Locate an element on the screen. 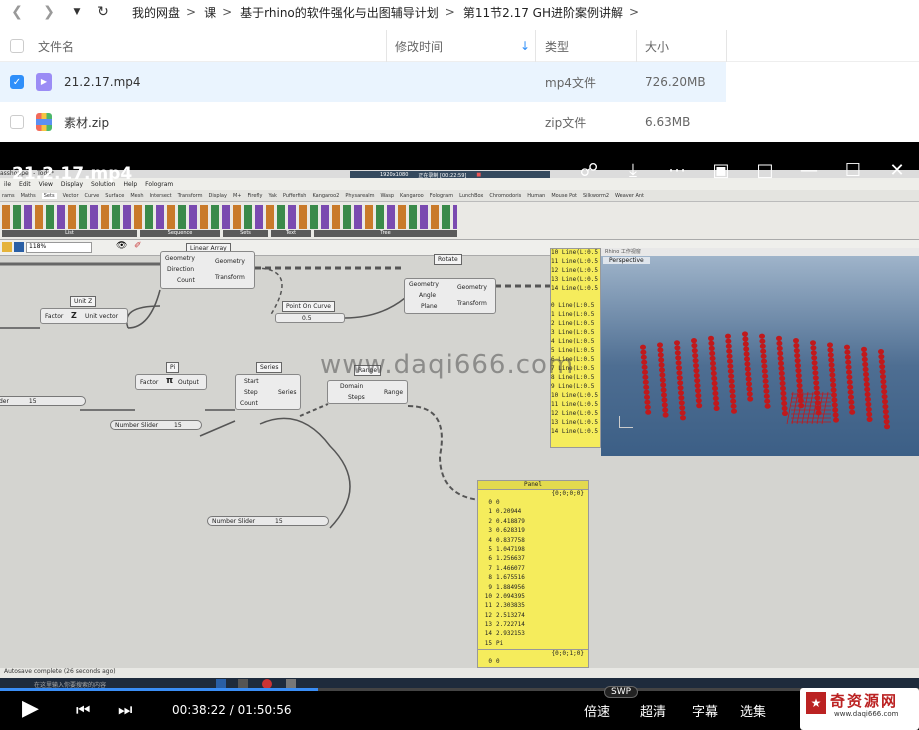 The width and height of the screenshot is (919, 730). gh-tab: Chromodoris is located at coordinates (505, 196).